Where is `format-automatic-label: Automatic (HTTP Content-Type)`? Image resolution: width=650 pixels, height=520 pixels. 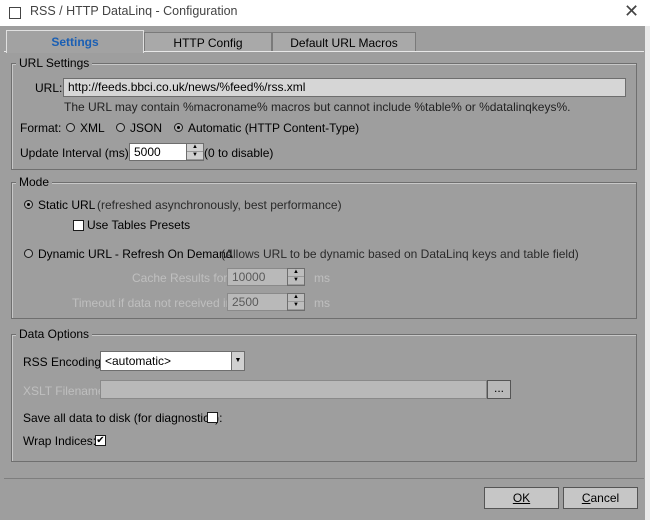
format-automatic-label: Automatic (HTTP Content-Type) is located at coordinates (274, 128).